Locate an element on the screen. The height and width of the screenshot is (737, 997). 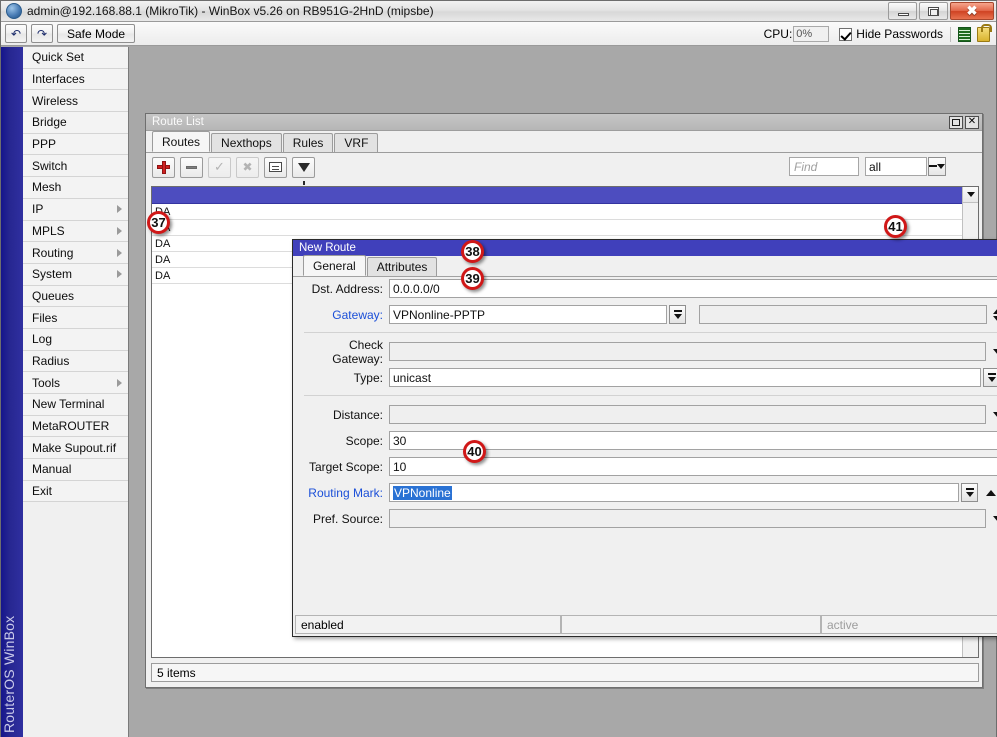
sidebar-item-ip: IP is located at coordinates (75, 209).